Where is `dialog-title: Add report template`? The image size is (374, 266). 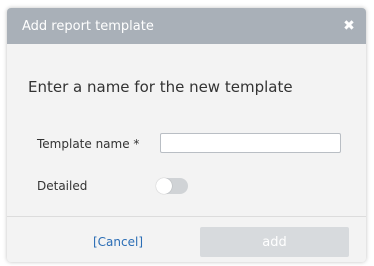 dialog-title: Add report template is located at coordinates (88, 26).